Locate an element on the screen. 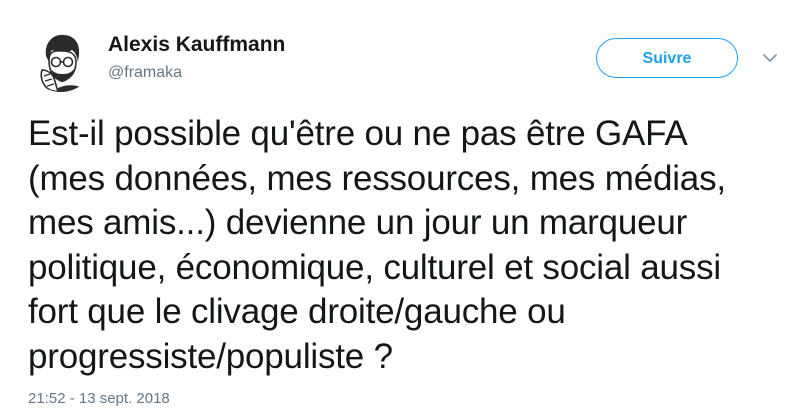 This screenshot has width=800, height=419. tweet-timestamp: 21:52 - 13 sept. 2018 is located at coordinates (99, 398).